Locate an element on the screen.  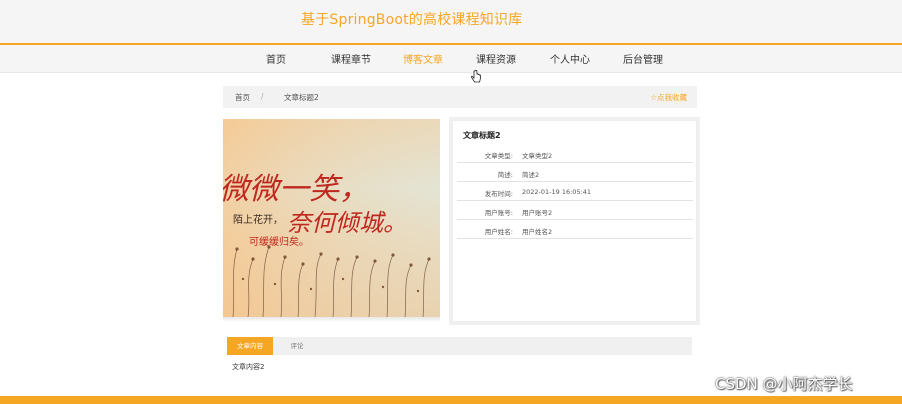
info-label: 简述: is located at coordinates (505, 175).